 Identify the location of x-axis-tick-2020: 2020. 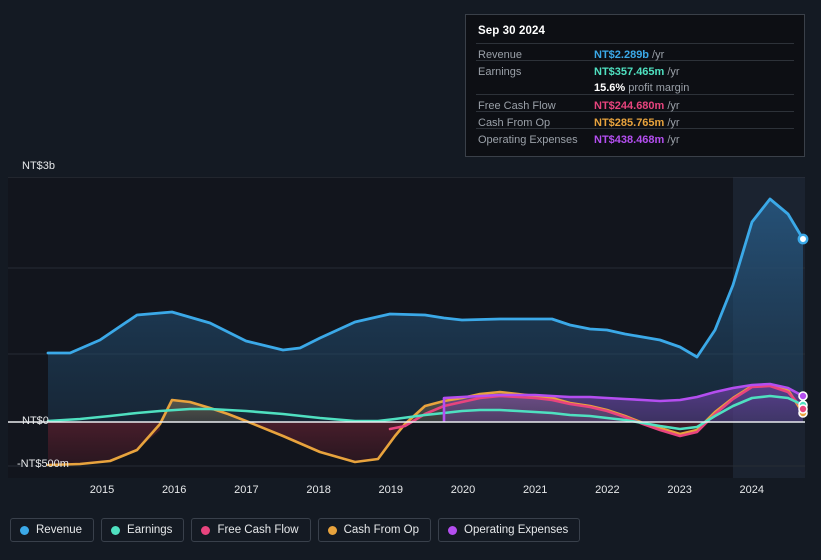
(463, 490).